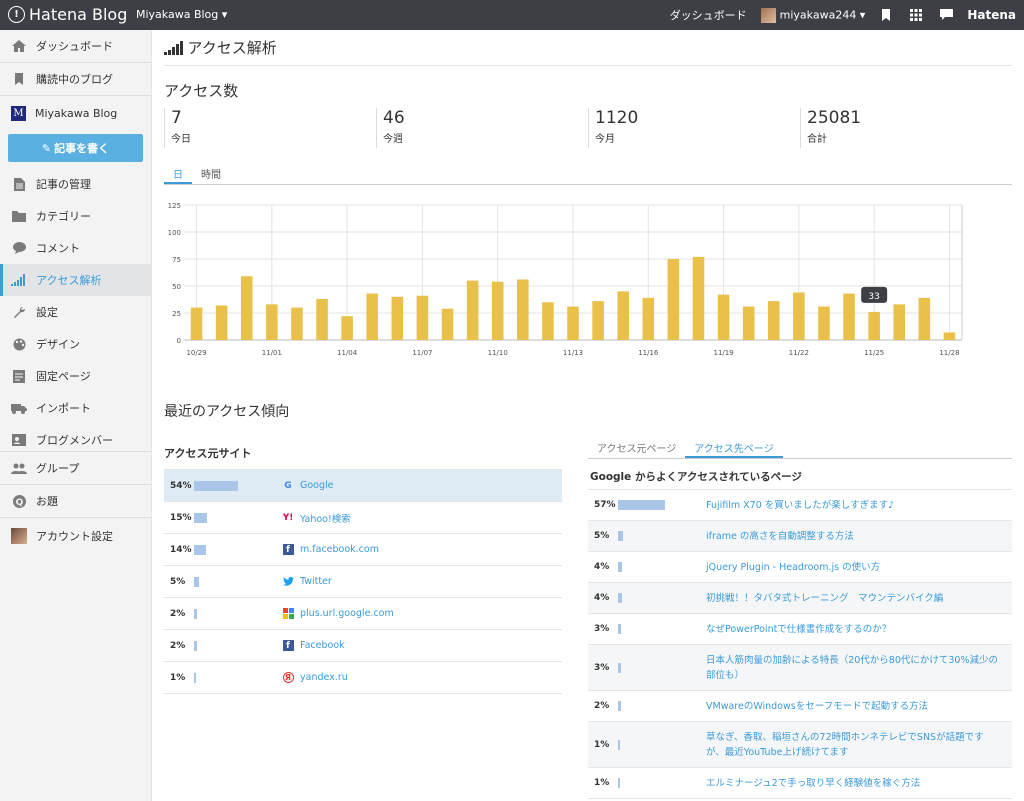 This screenshot has width=1024, height=801. I want to click on destination-page-link: 初挑戦！！タバタ式トレーニング マウンテンバイク編, so click(859, 598).